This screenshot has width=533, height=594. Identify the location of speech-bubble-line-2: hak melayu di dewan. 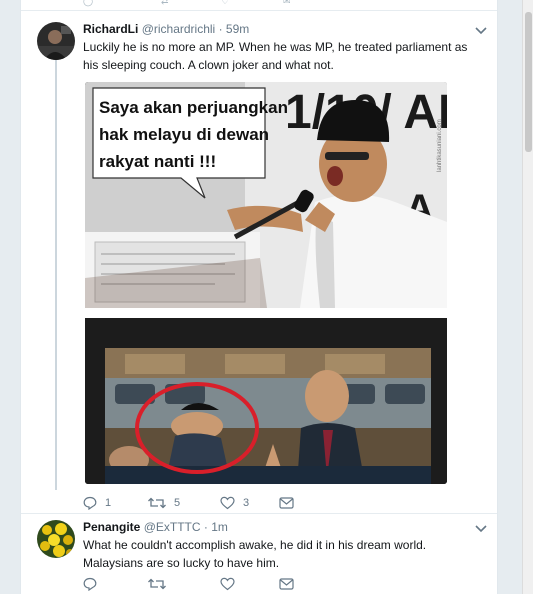
(184, 134).